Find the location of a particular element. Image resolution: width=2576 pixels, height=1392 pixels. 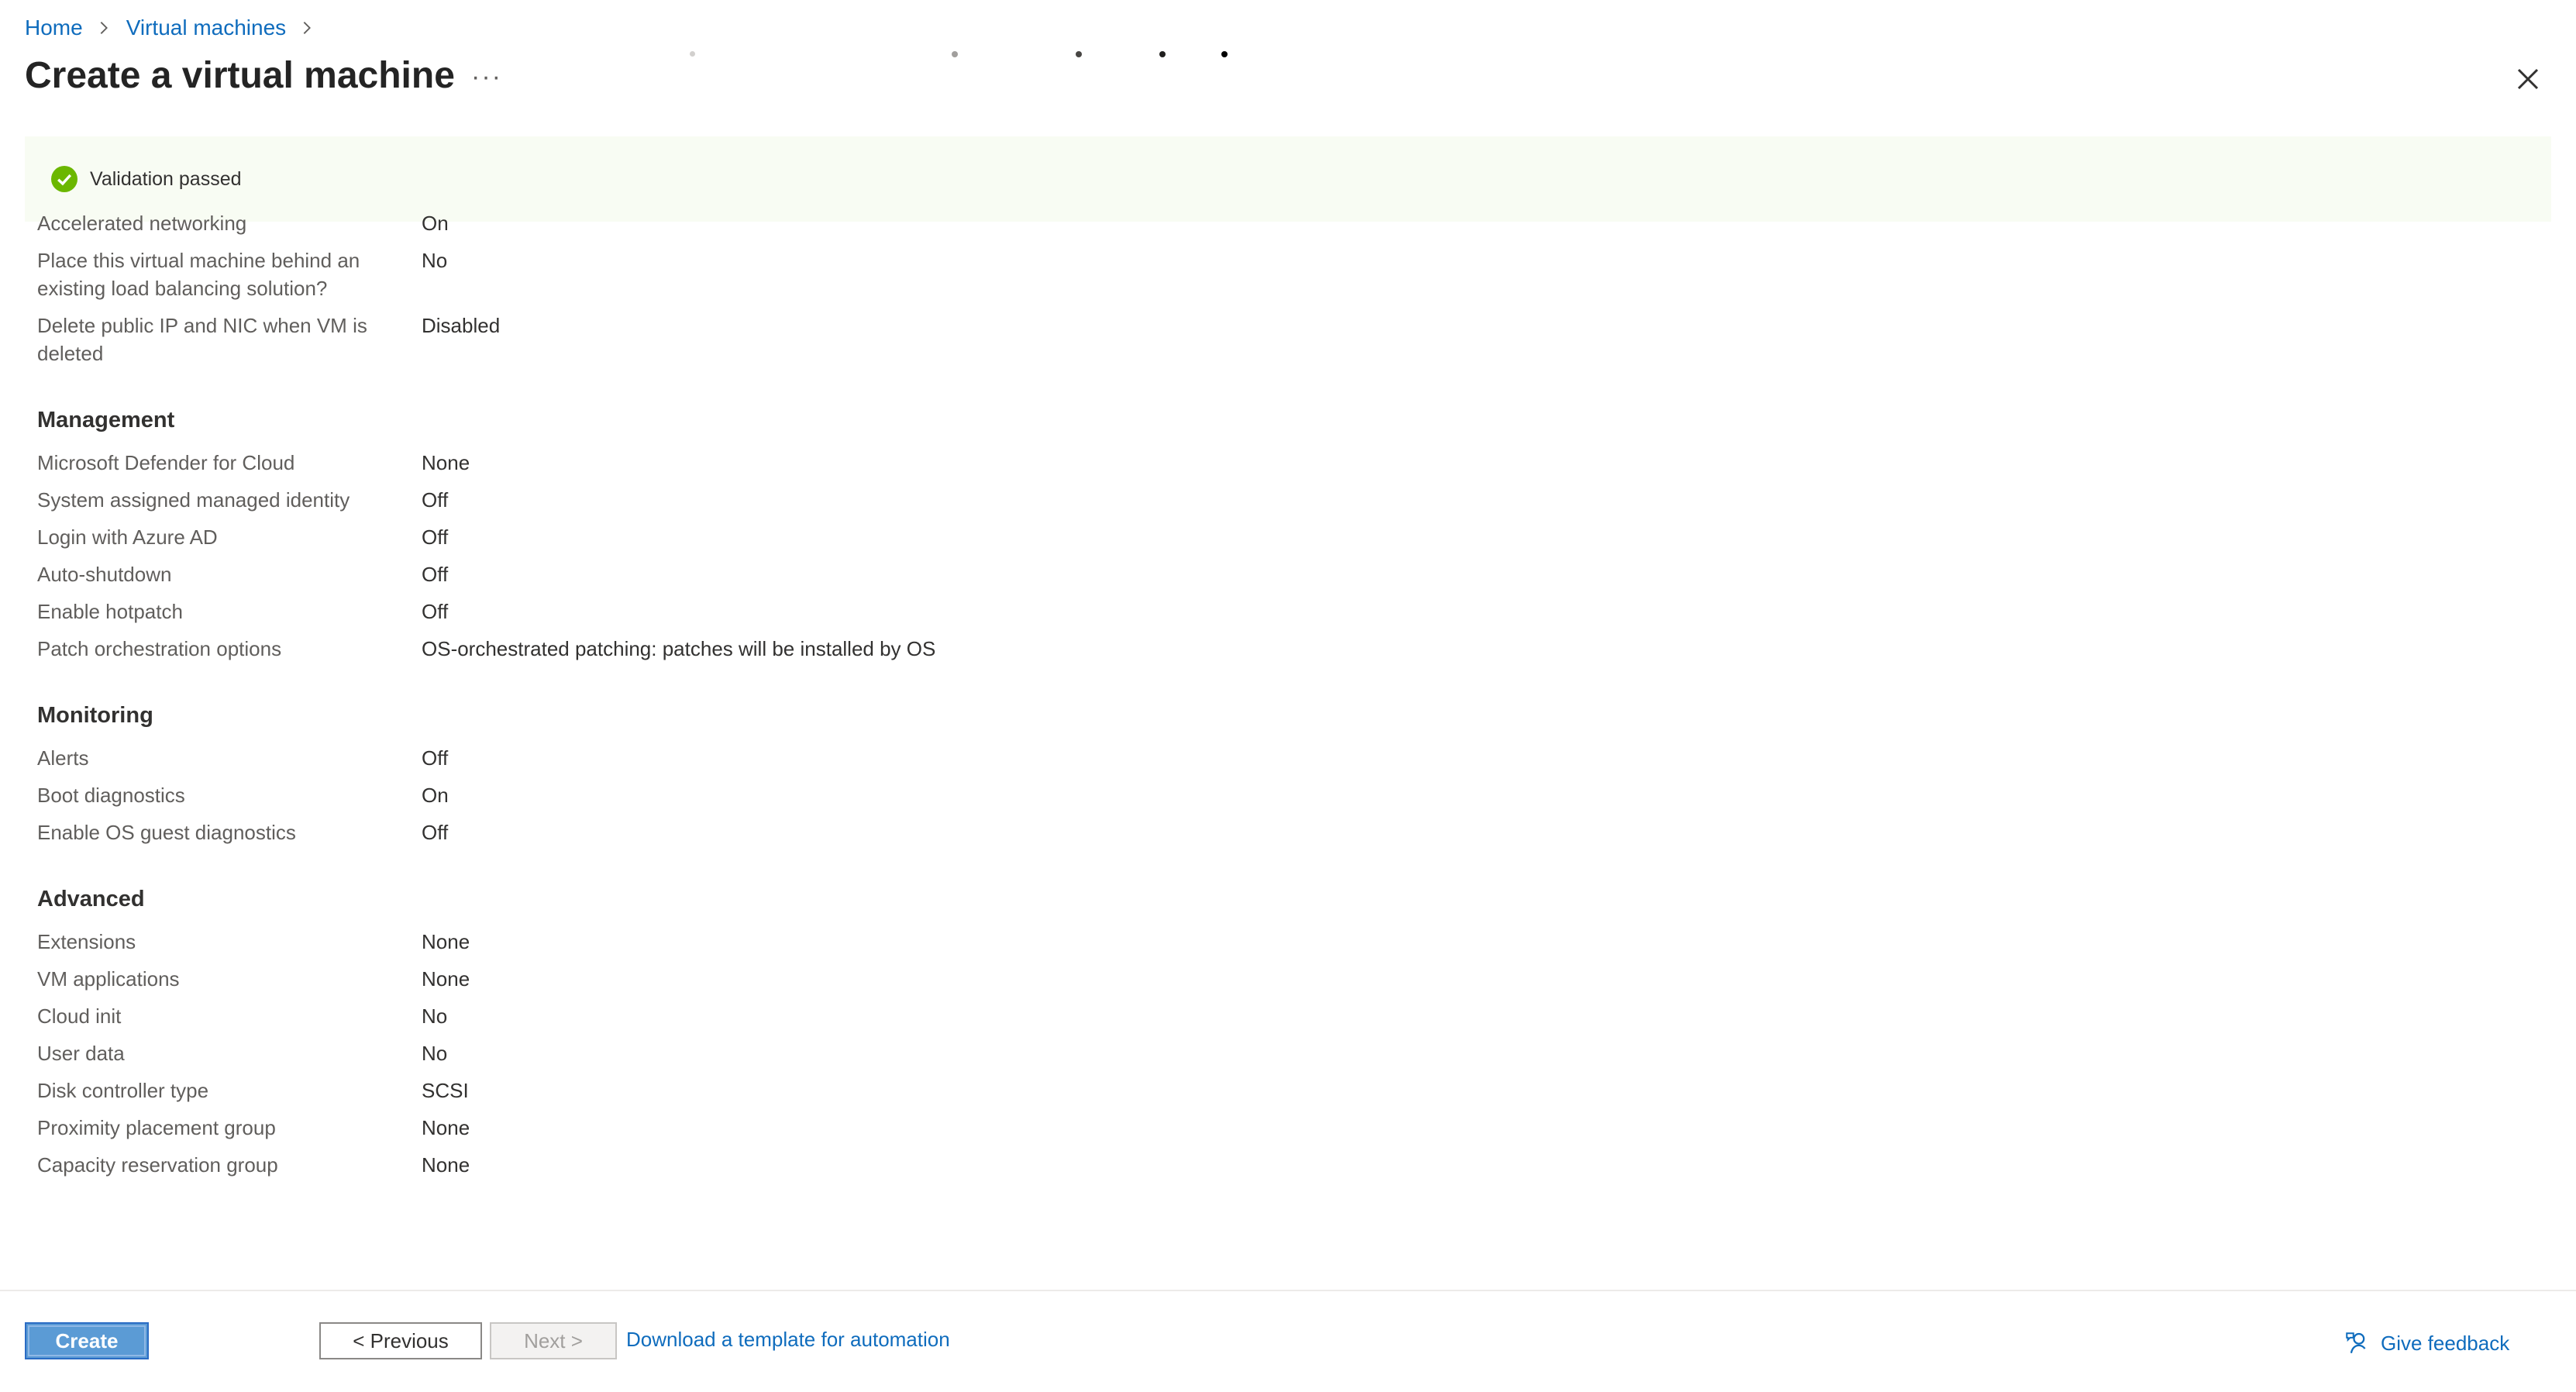

summary-row: Accelerated networking On is located at coordinates (1277, 223).